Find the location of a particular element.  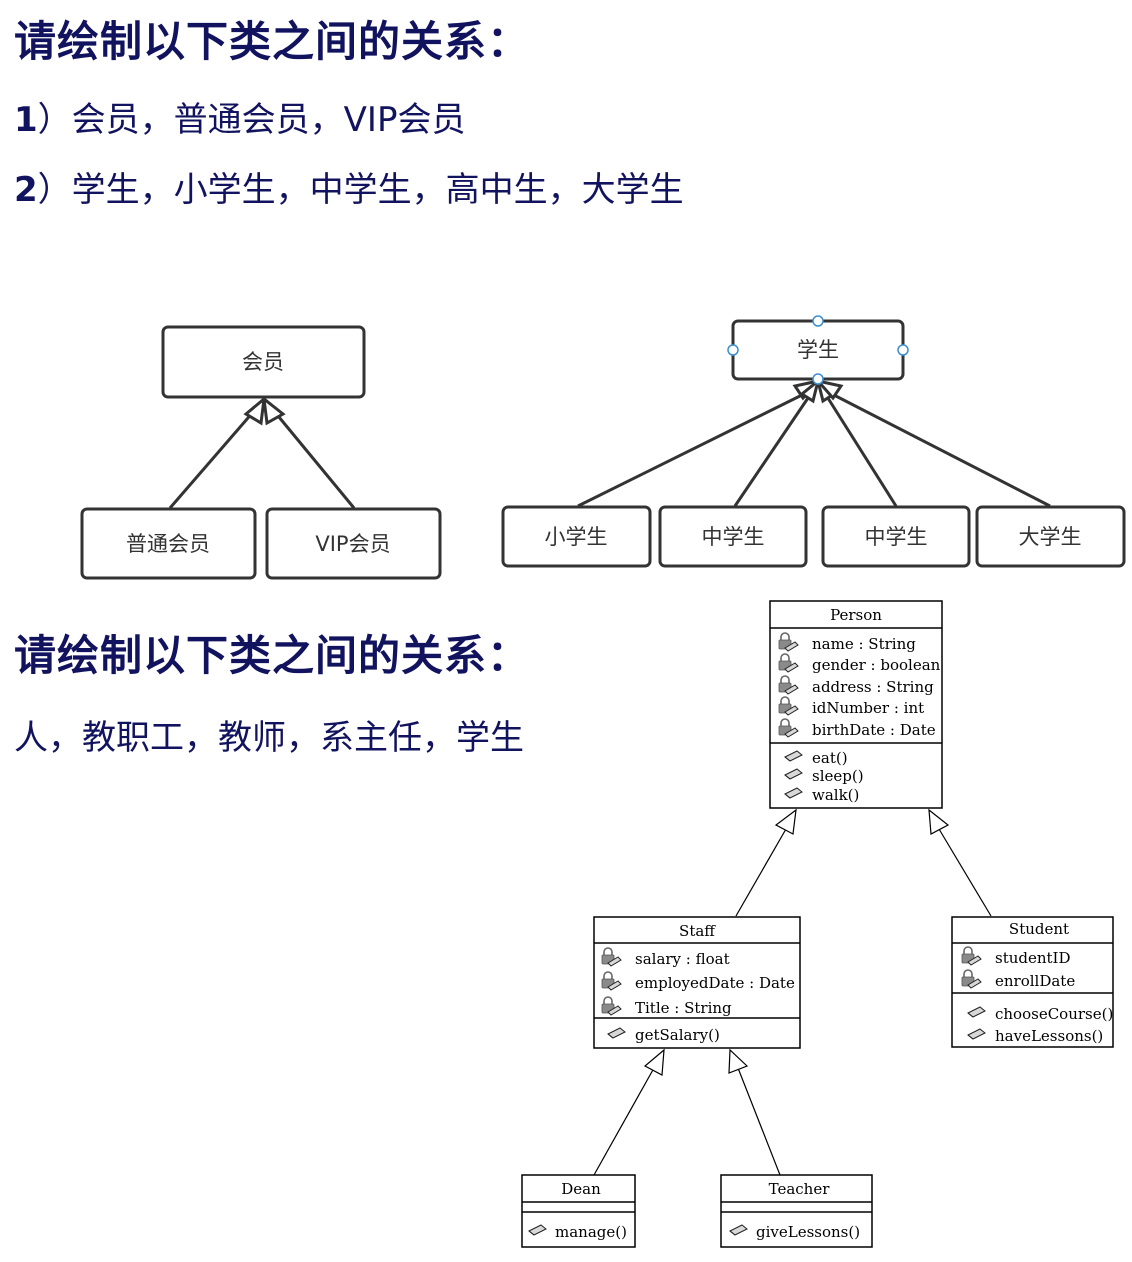

attribute-text: salary : float is located at coordinates (682, 959).